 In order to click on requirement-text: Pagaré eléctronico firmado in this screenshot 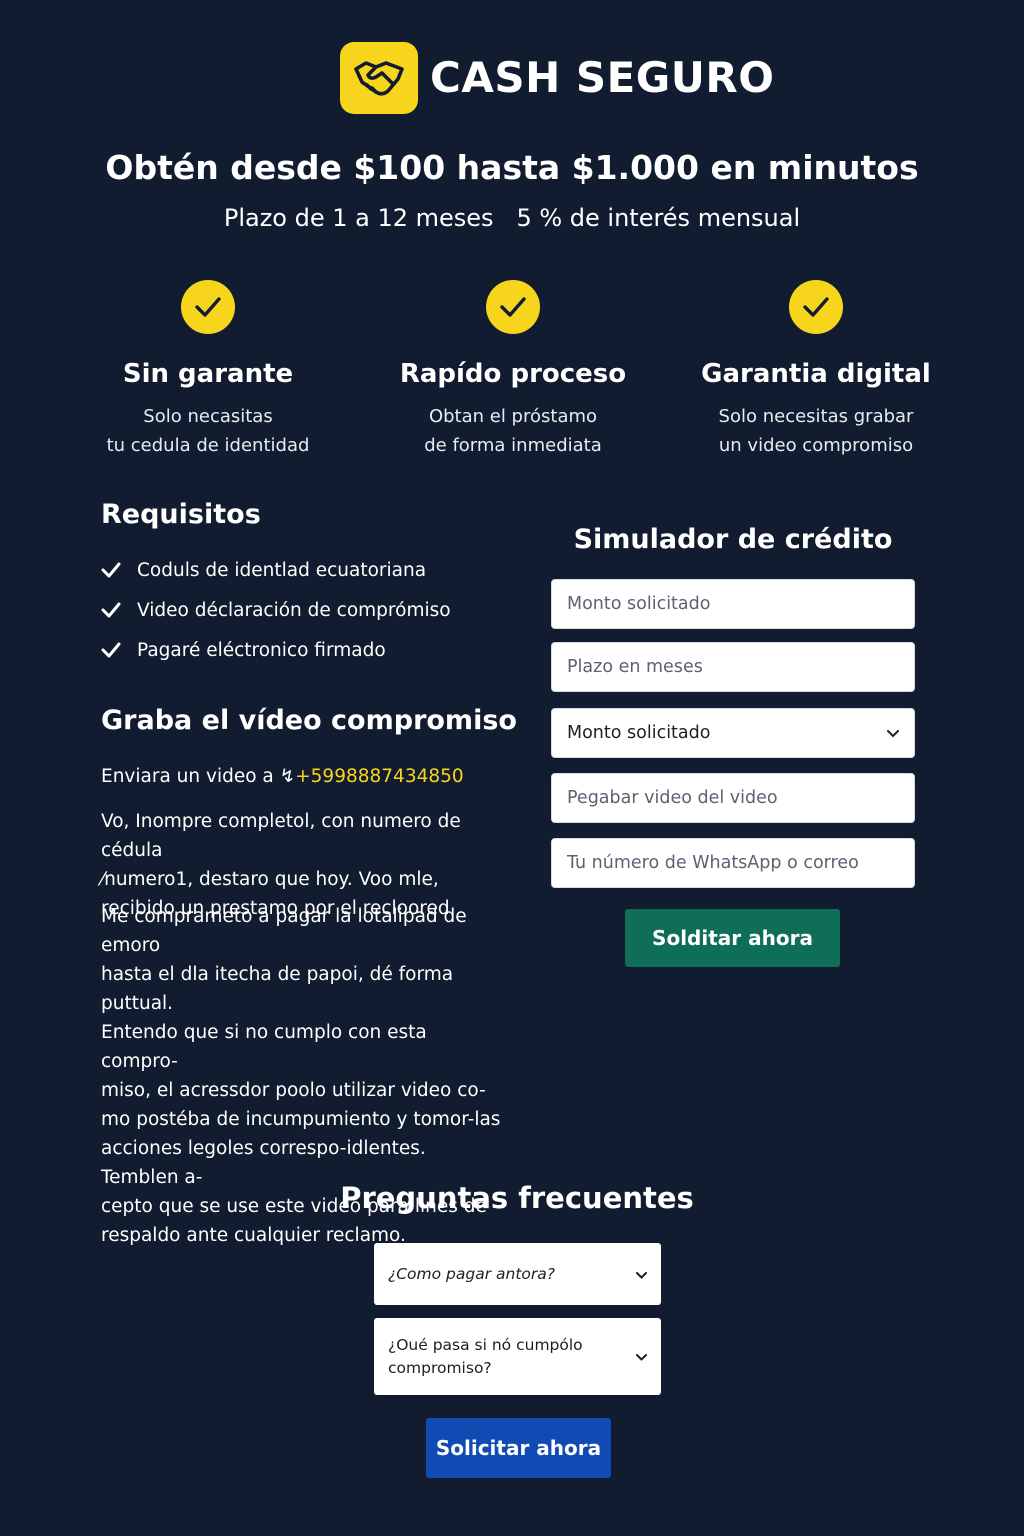, I will do `click(261, 650)`.